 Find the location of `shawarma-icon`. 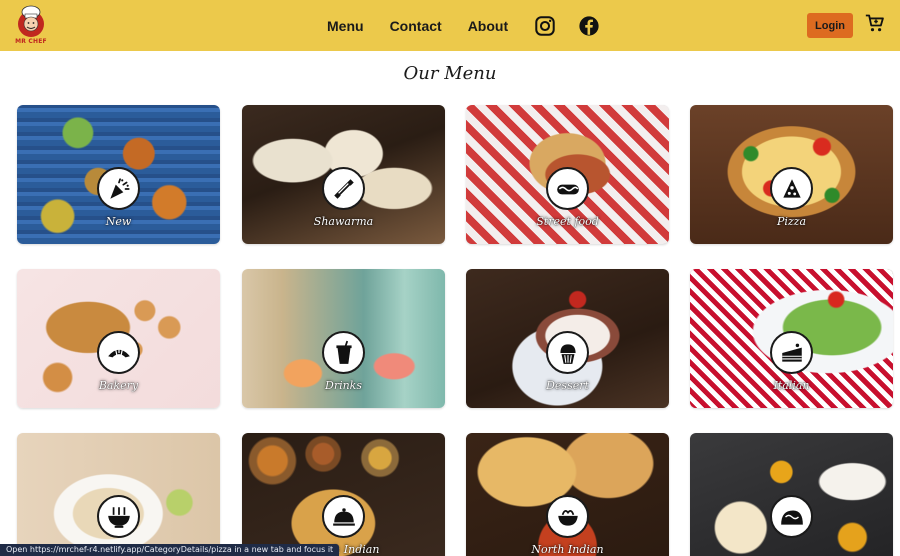

shawarma-icon is located at coordinates (343, 188).